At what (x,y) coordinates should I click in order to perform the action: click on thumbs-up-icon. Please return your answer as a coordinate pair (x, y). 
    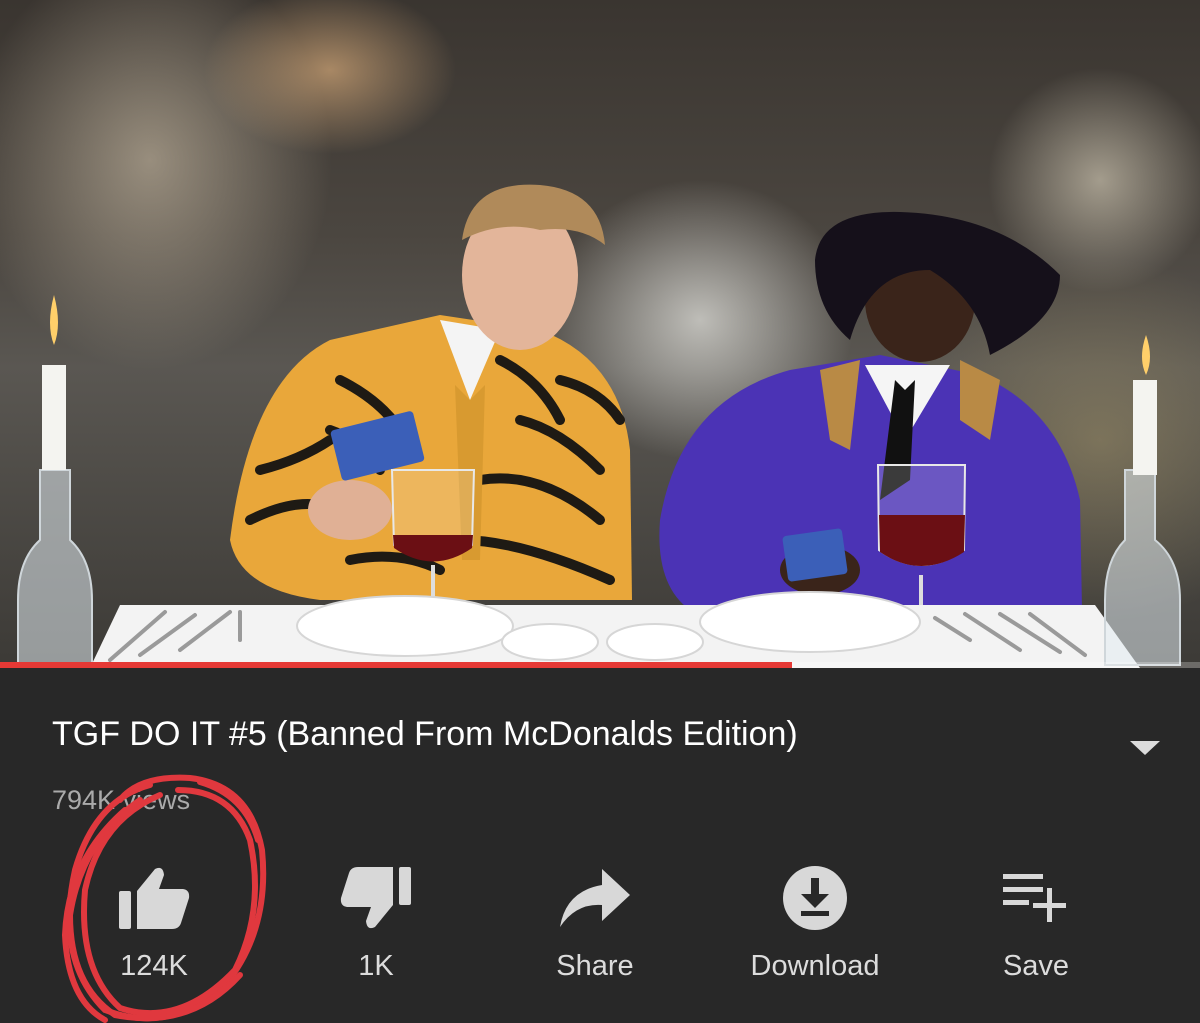
    Looking at the image, I should click on (154, 898).